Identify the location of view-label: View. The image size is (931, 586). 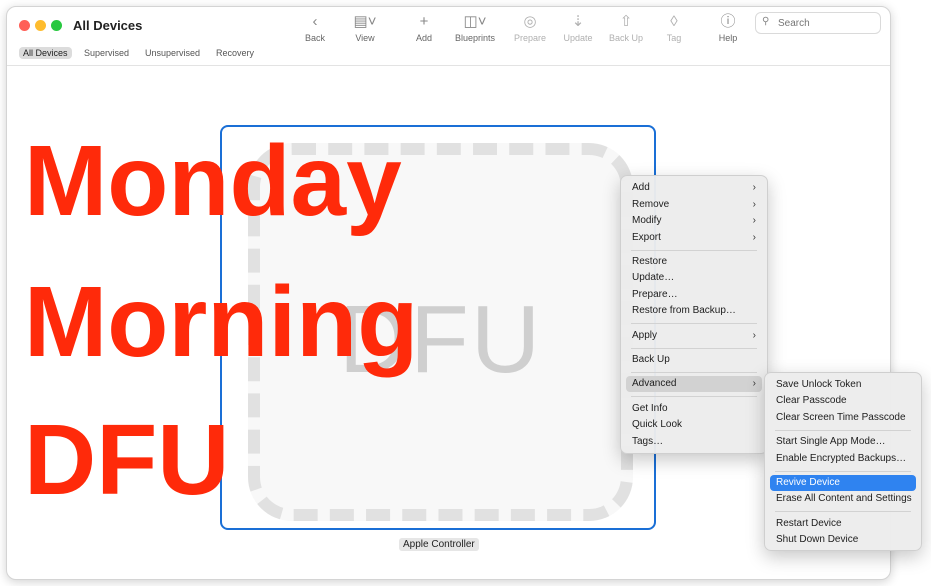
(365, 38).